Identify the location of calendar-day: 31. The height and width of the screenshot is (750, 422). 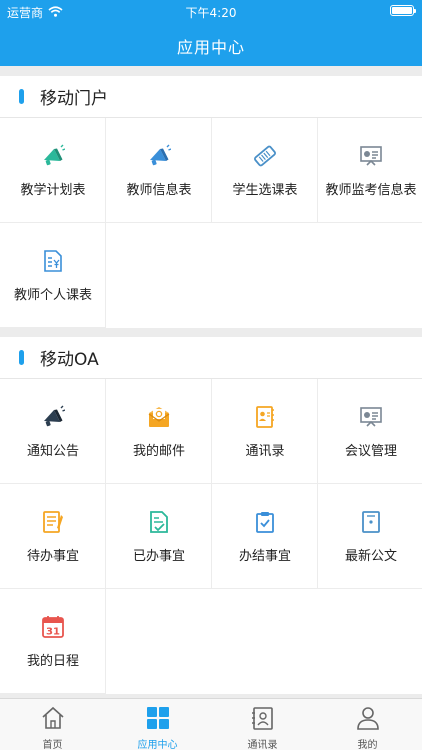
(53, 632).